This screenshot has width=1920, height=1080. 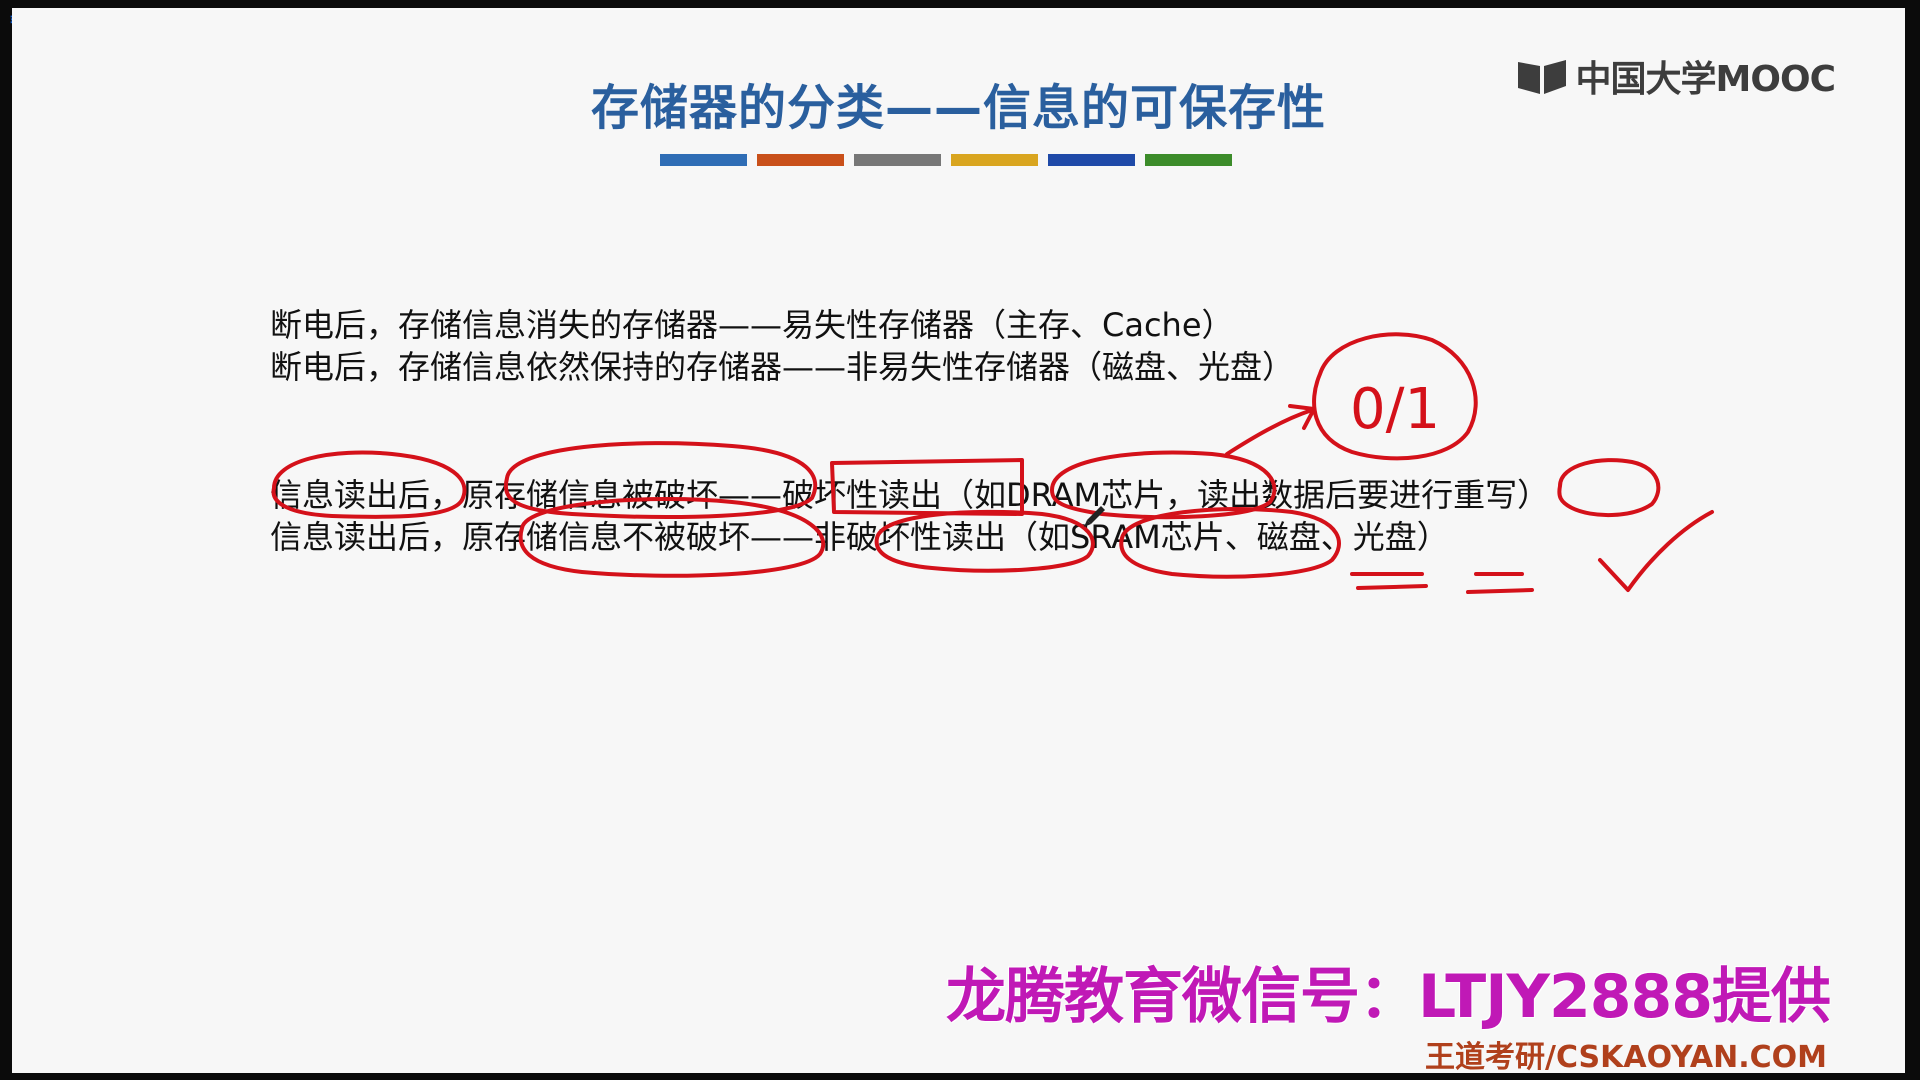 I want to click on mooc-logo-text: 中国大学MOOC, so click(x=1705, y=79).